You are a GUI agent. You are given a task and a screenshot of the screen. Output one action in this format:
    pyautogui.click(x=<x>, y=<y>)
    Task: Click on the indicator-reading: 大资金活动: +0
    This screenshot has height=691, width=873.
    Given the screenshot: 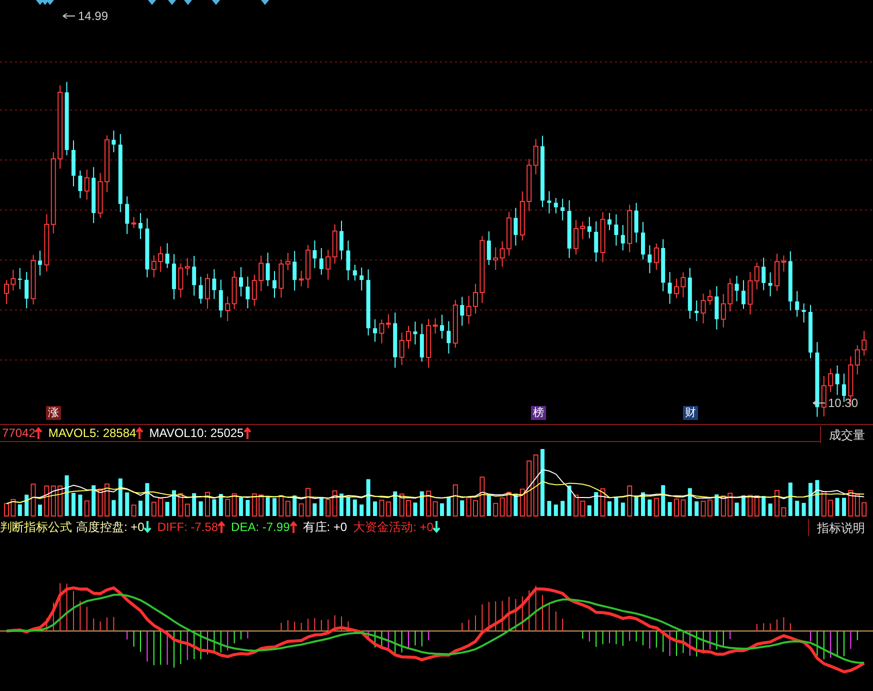 What is the action you would take?
    pyautogui.click(x=393, y=527)
    